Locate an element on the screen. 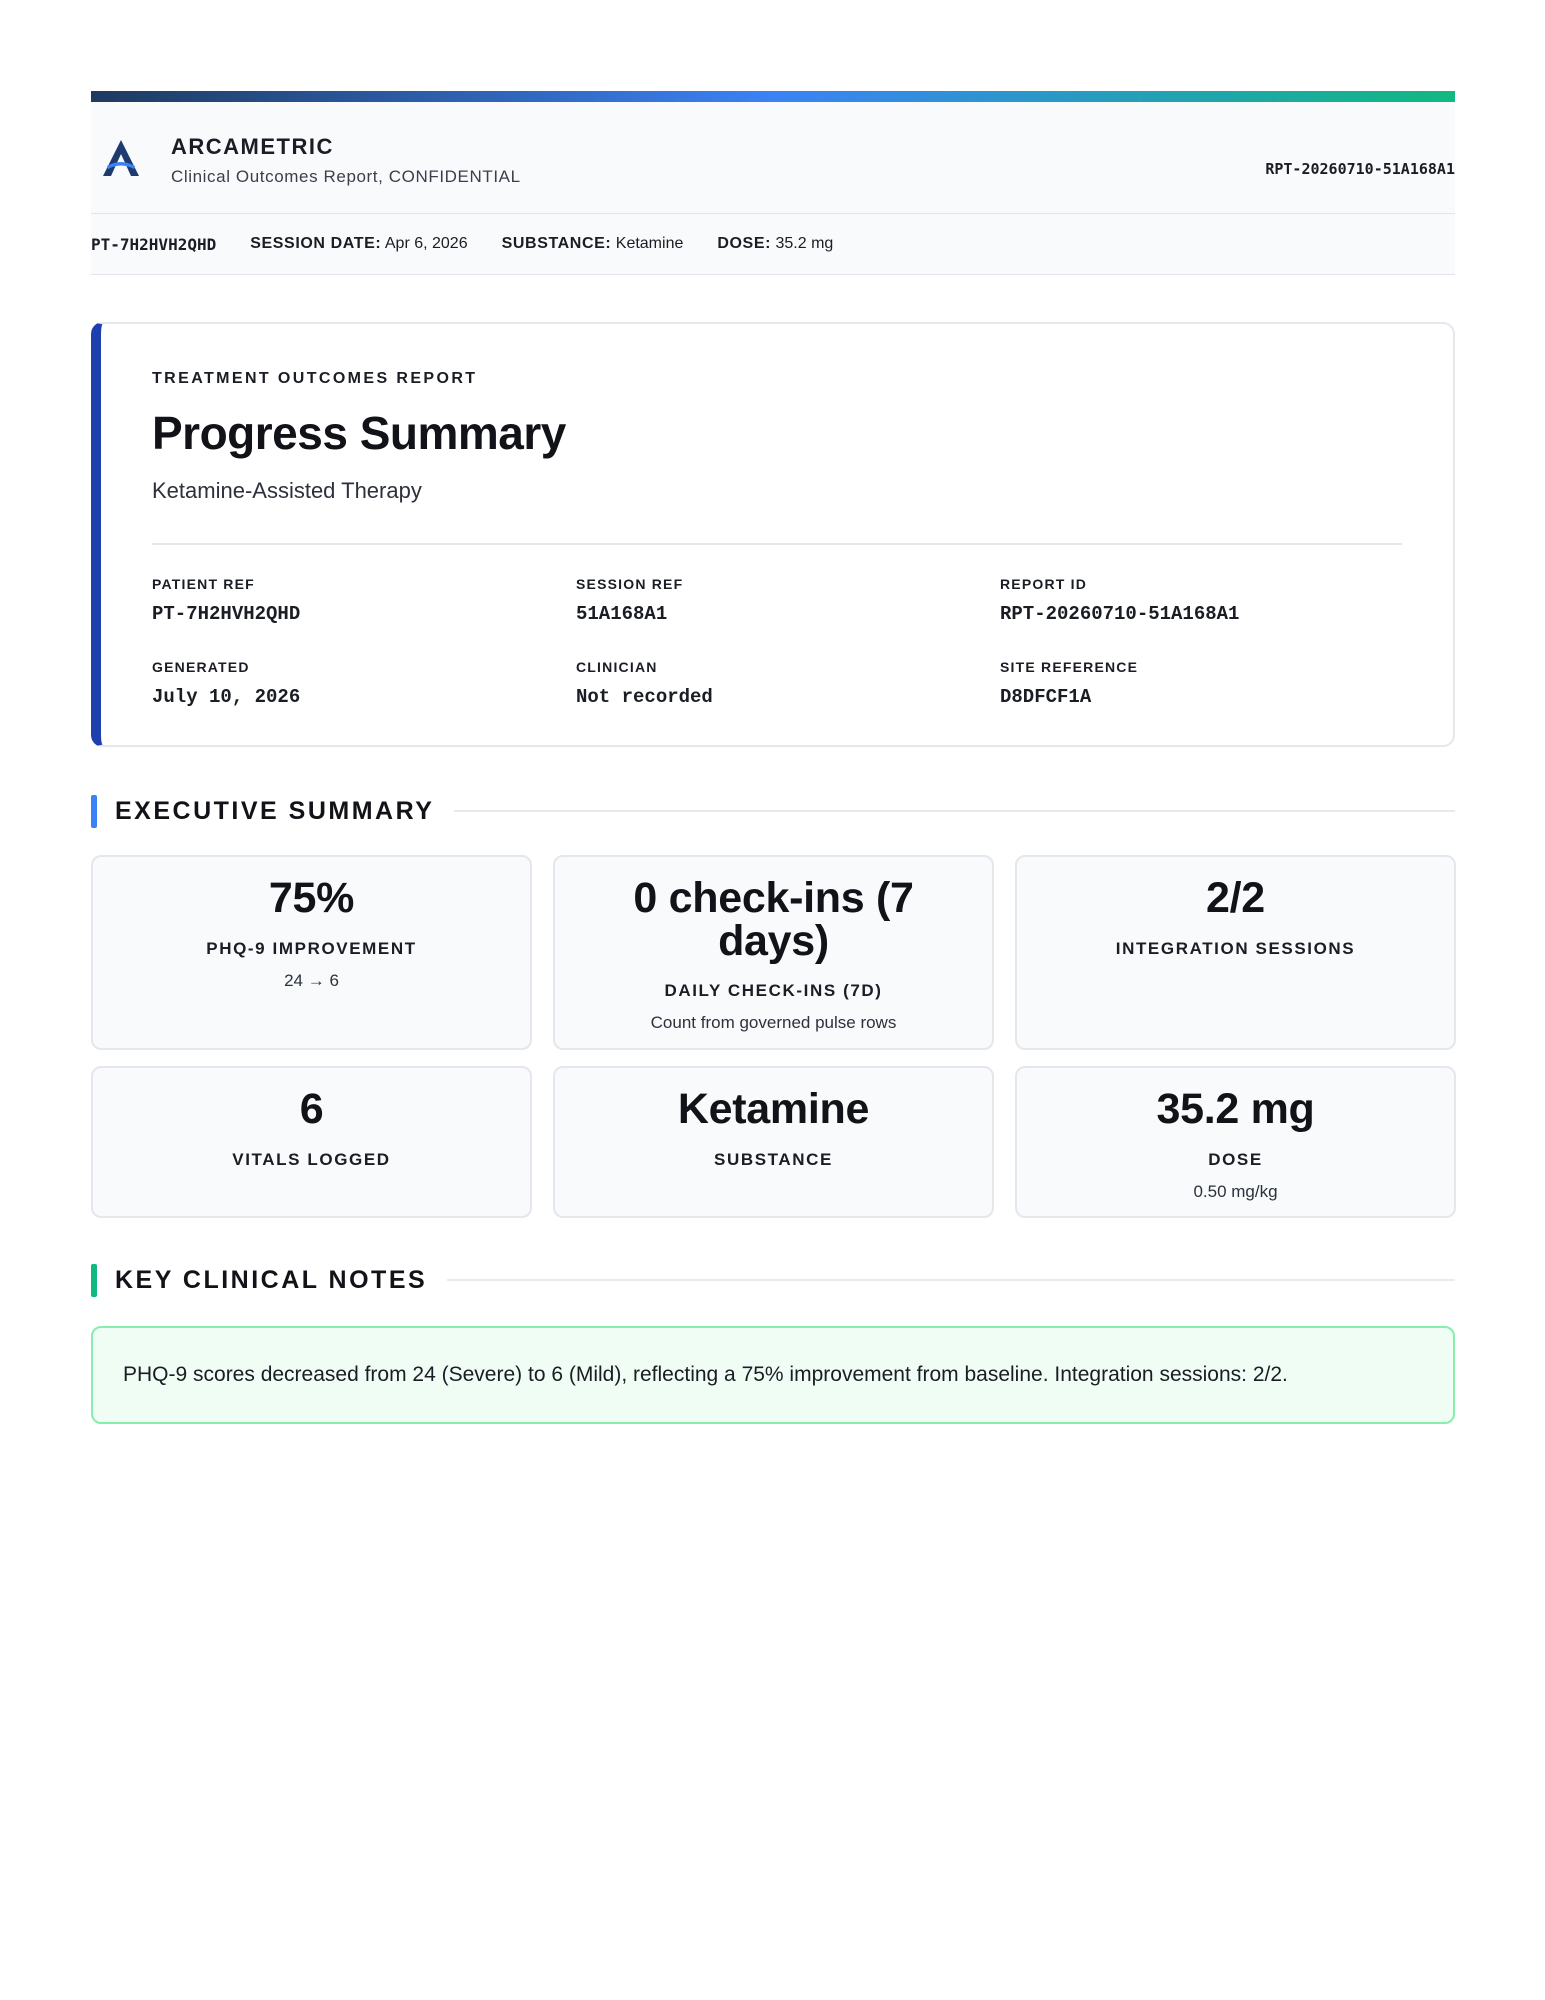 The image size is (1545, 2000). field-label: PATIENT REF is located at coordinates (203, 584).